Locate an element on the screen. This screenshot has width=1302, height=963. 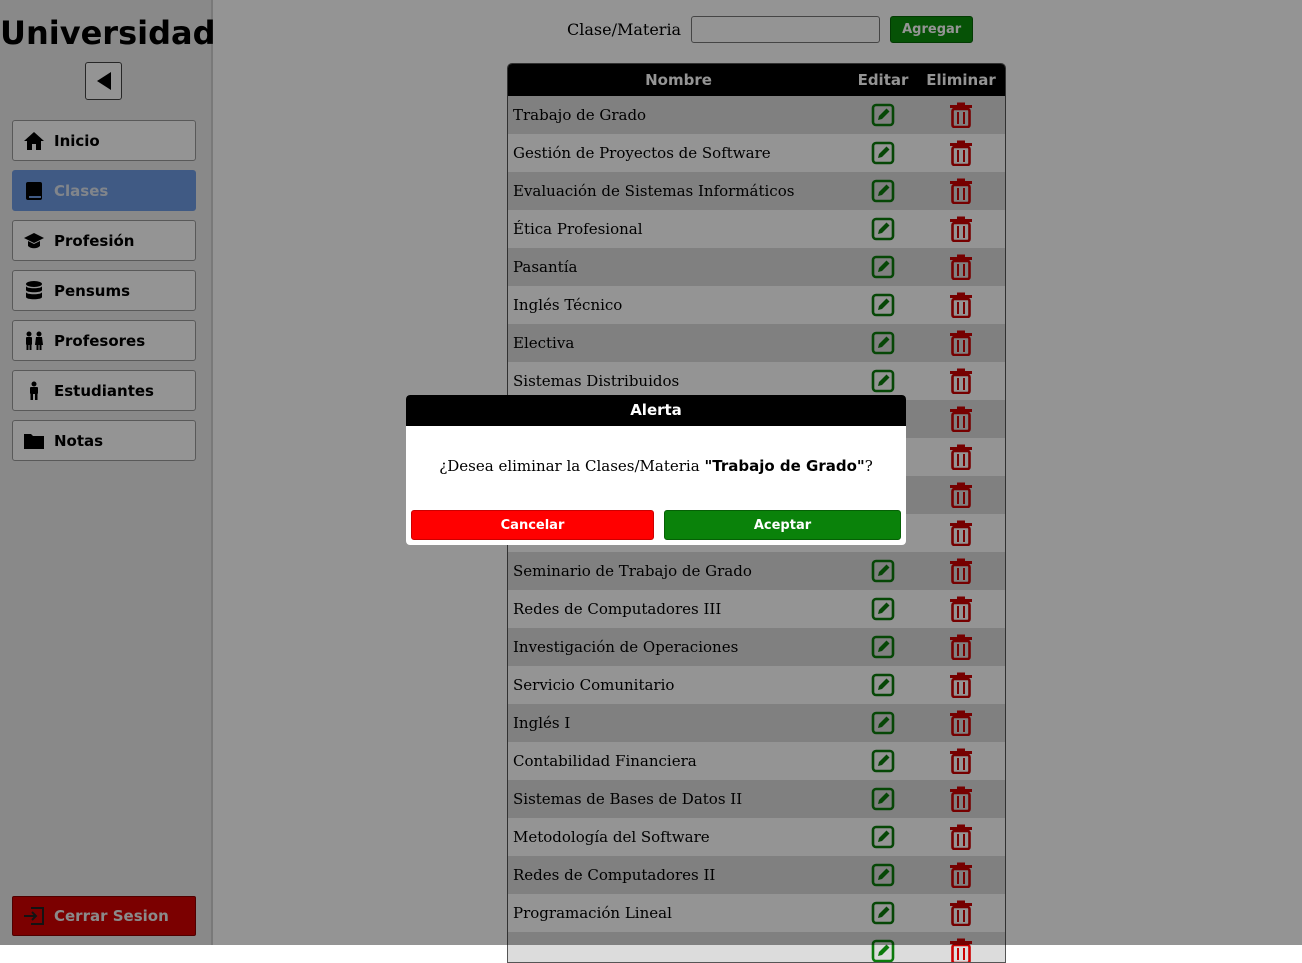
dialog-message-item: "Trabajo de Grado" is located at coordinates (784, 466).